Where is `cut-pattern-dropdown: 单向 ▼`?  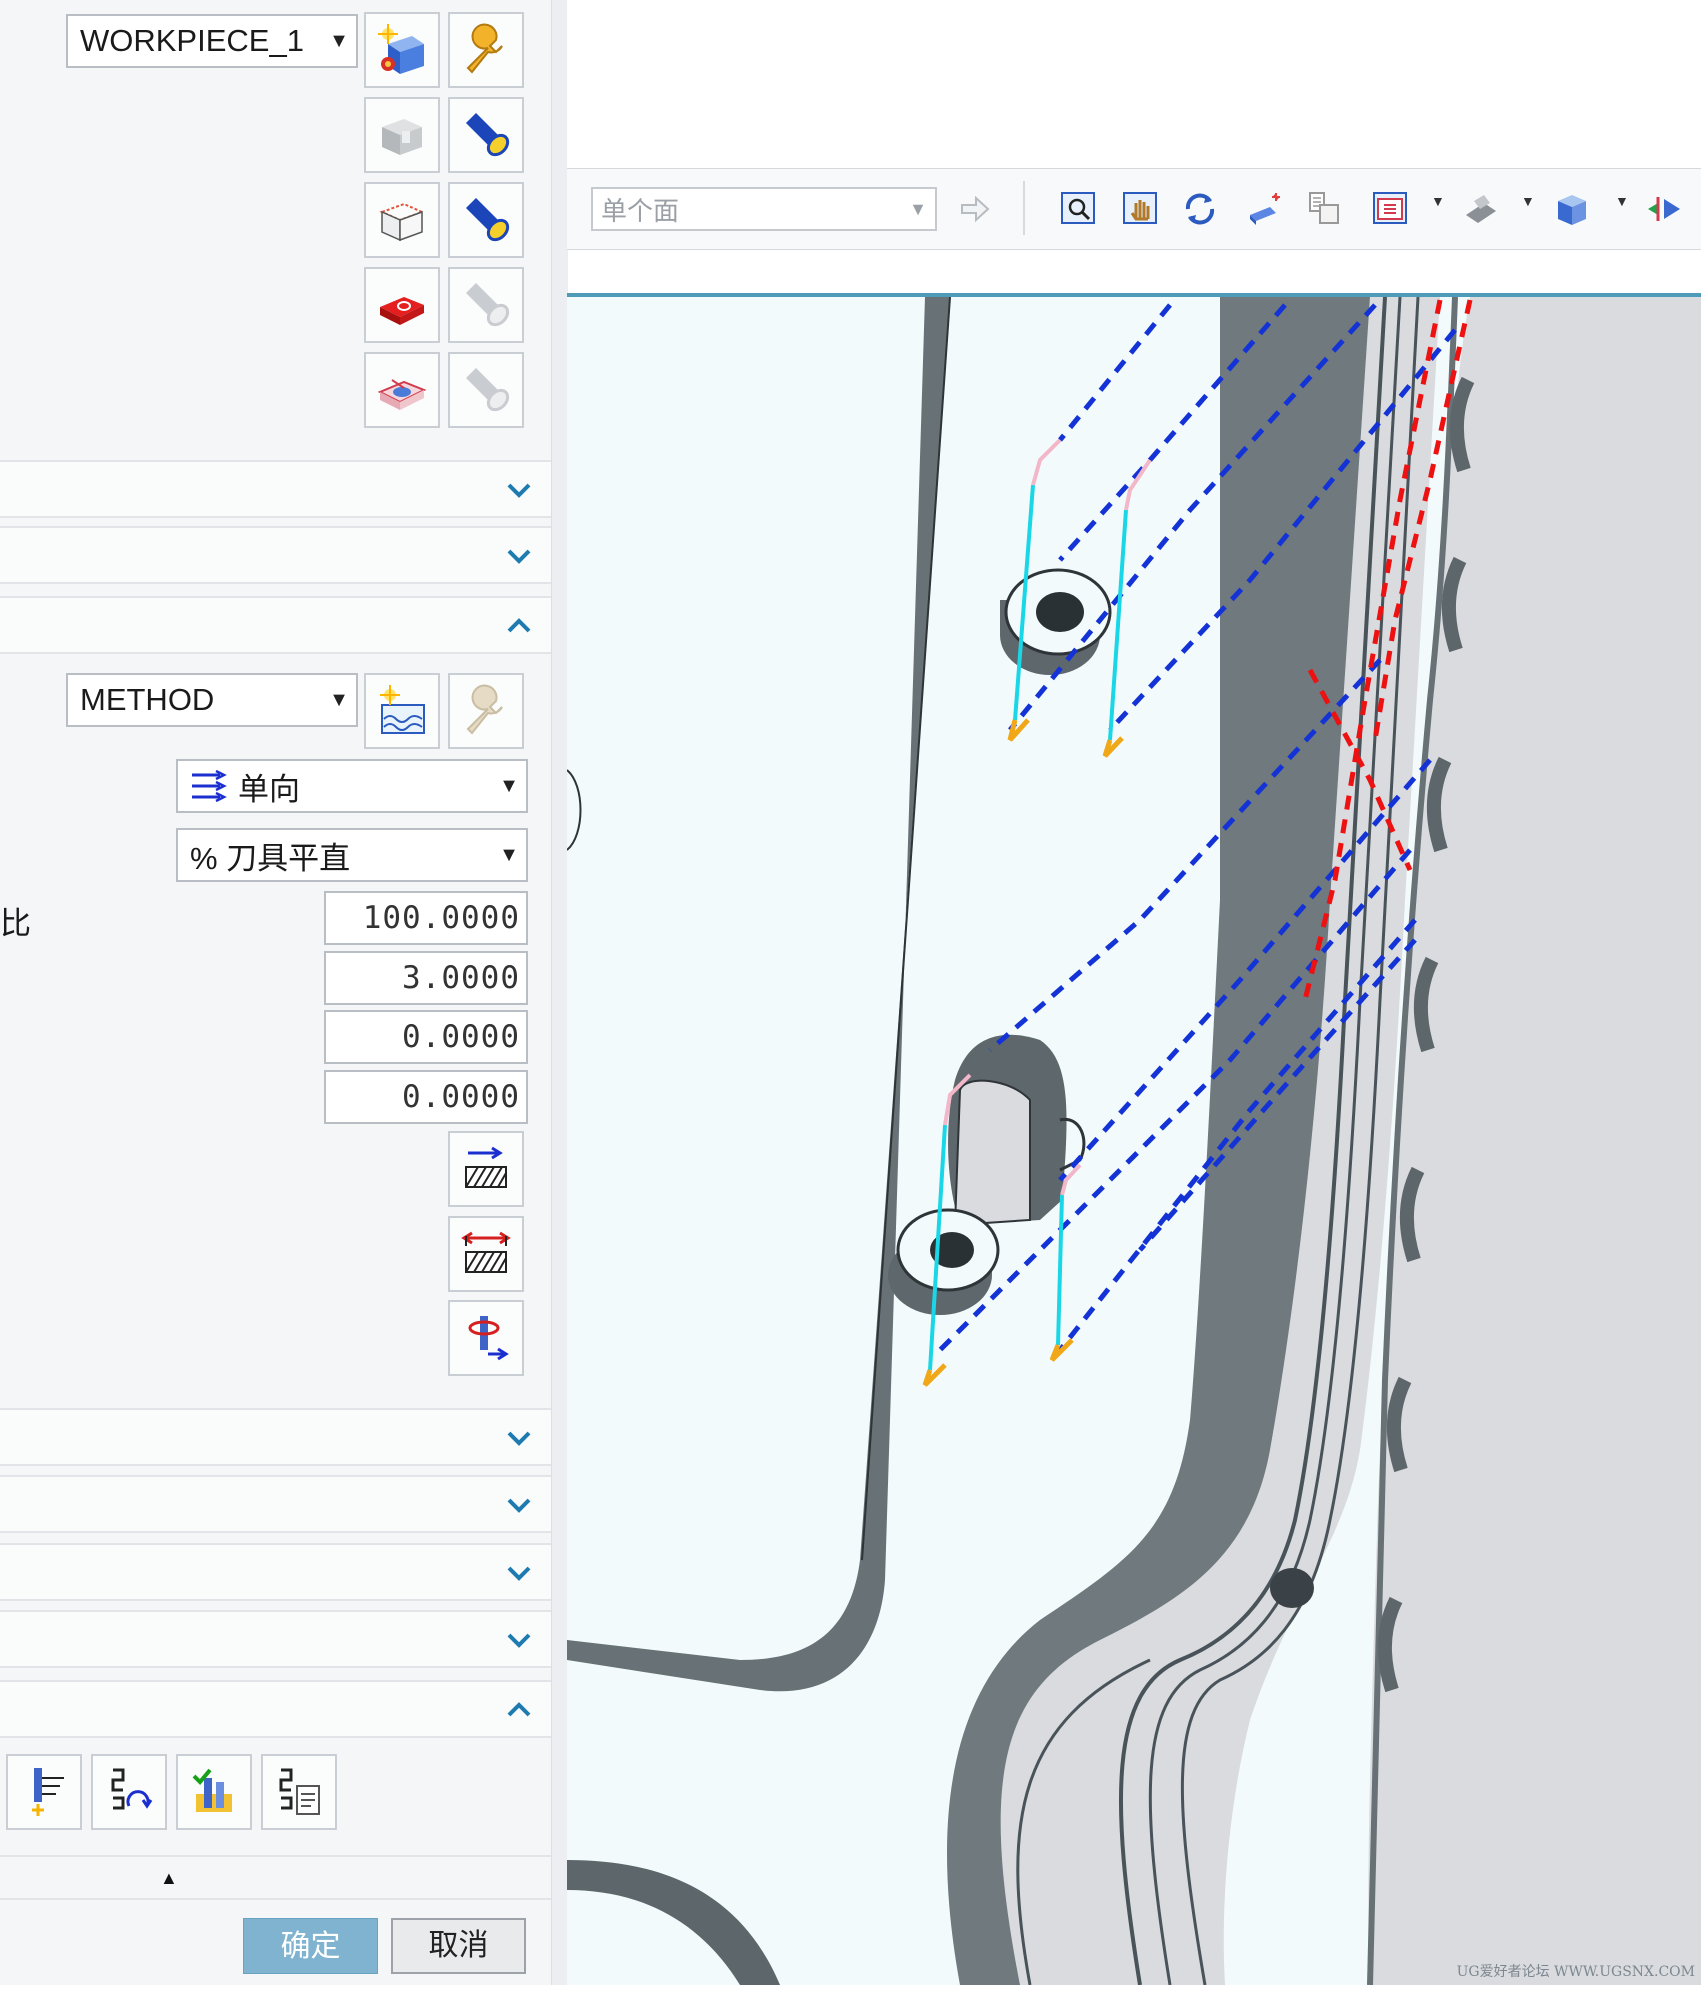 cut-pattern-dropdown: 单向 ▼ is located at coordinates (352, 786).